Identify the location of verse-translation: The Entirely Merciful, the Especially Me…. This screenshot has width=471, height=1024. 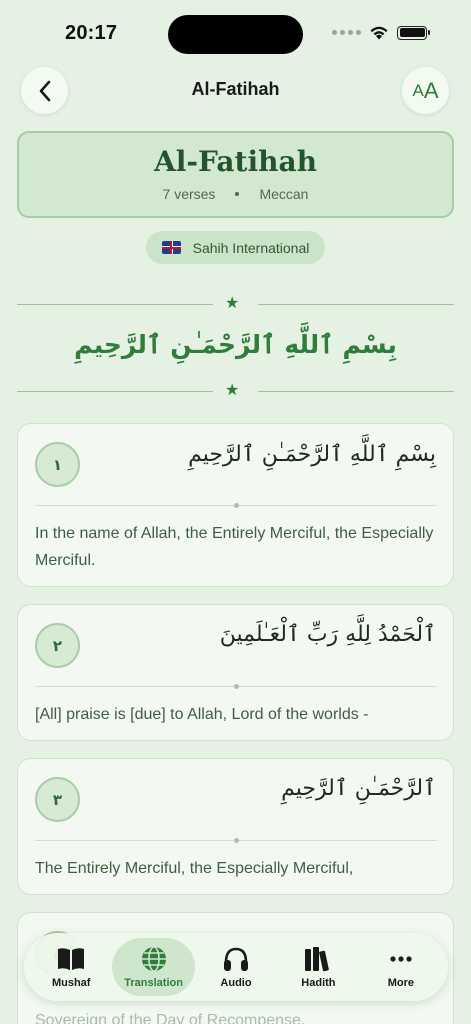
(194, 868).